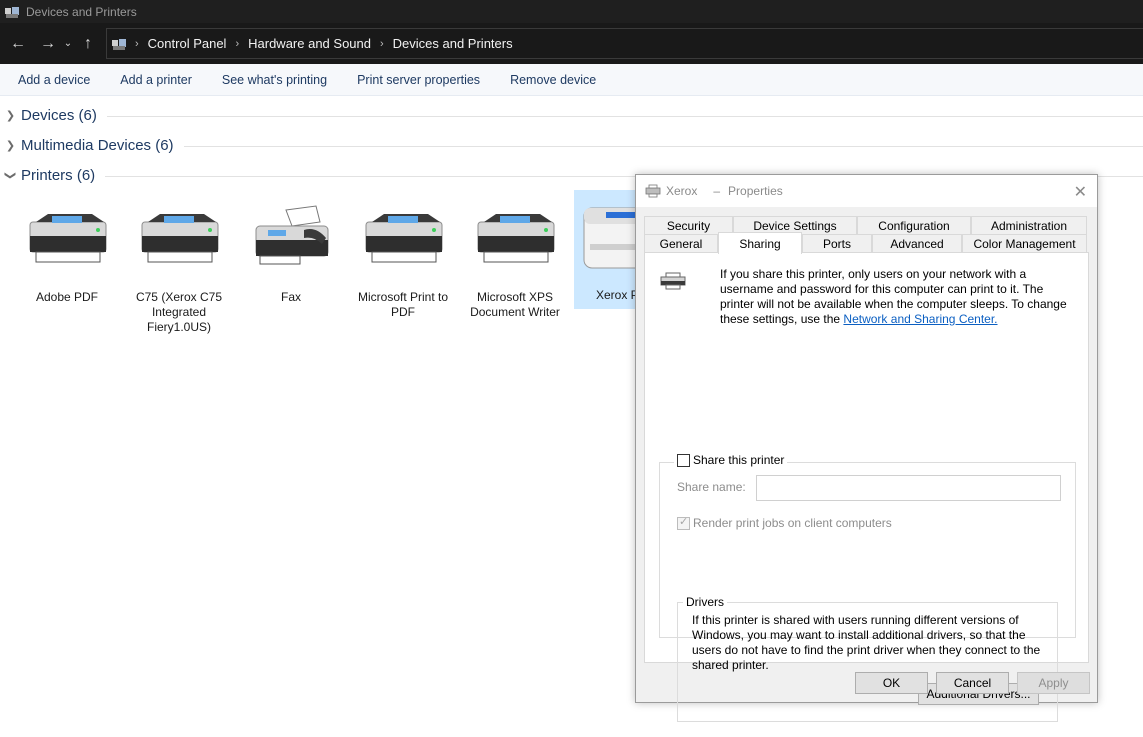 Image resolution: width=1143 pixels, height=737 pixels. I want to click on render-jobs-checkbox, so click(683, 523).